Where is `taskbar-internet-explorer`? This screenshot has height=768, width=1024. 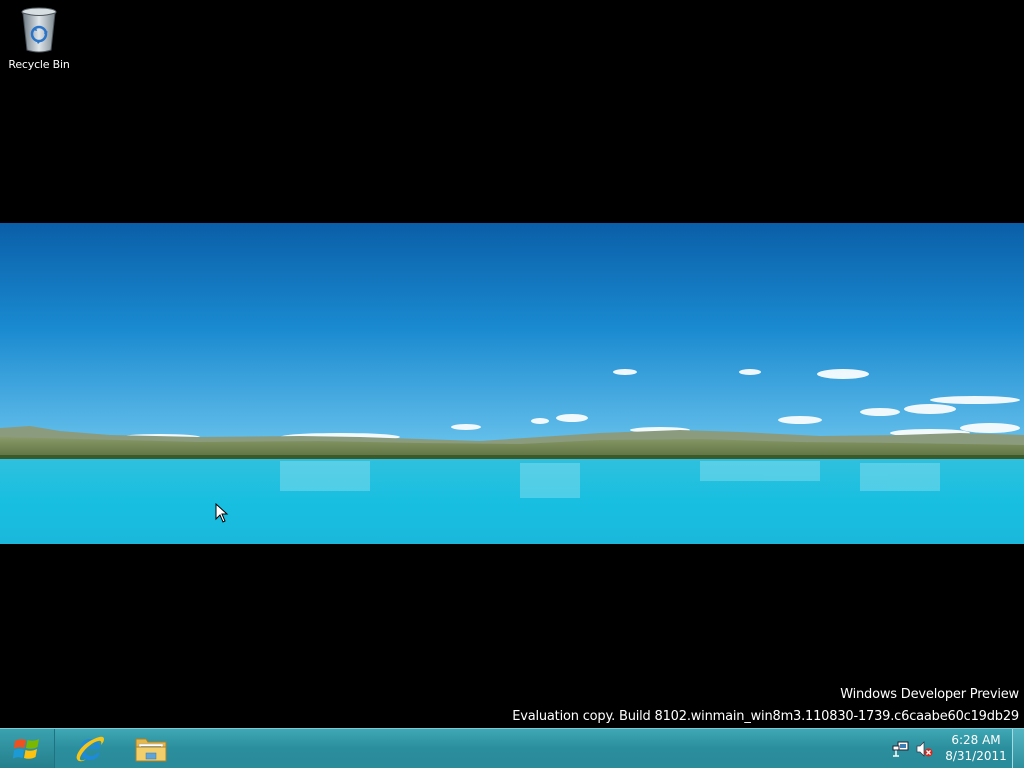 taskbar-internet-explorer is located at coordinates (90, 748).